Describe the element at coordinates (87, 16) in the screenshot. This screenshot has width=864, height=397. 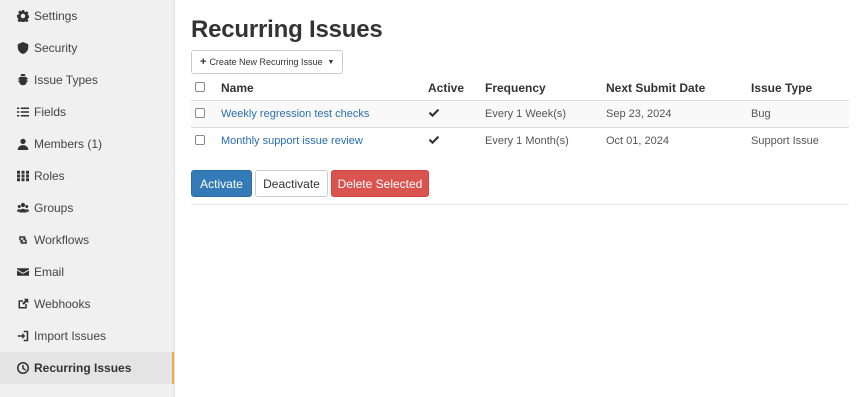
I see `sidebar-item-settings: Settings` at that location.